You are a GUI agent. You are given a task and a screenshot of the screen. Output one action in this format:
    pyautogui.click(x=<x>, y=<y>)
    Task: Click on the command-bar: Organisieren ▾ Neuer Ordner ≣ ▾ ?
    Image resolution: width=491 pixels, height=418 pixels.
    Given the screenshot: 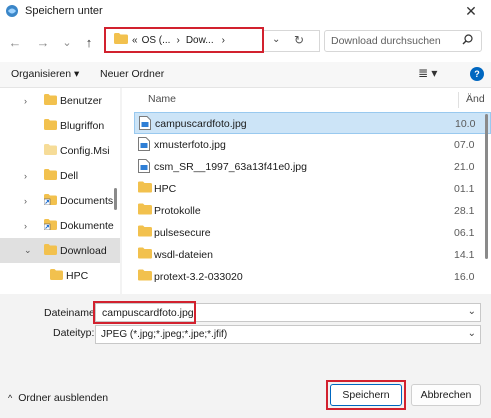 What is the action you would take?
    pyautogui.click(x=245, y=75)
    